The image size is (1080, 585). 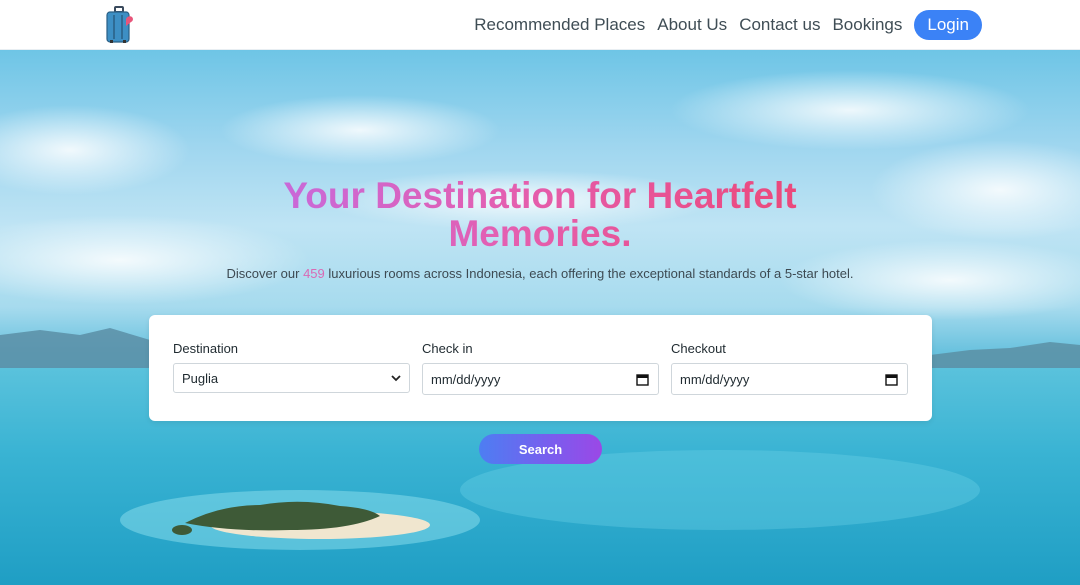 What do you see at coordinates (291, 378) in the screenshot?
I see `destination-select: Puglia` at bounding box center [291, 378].